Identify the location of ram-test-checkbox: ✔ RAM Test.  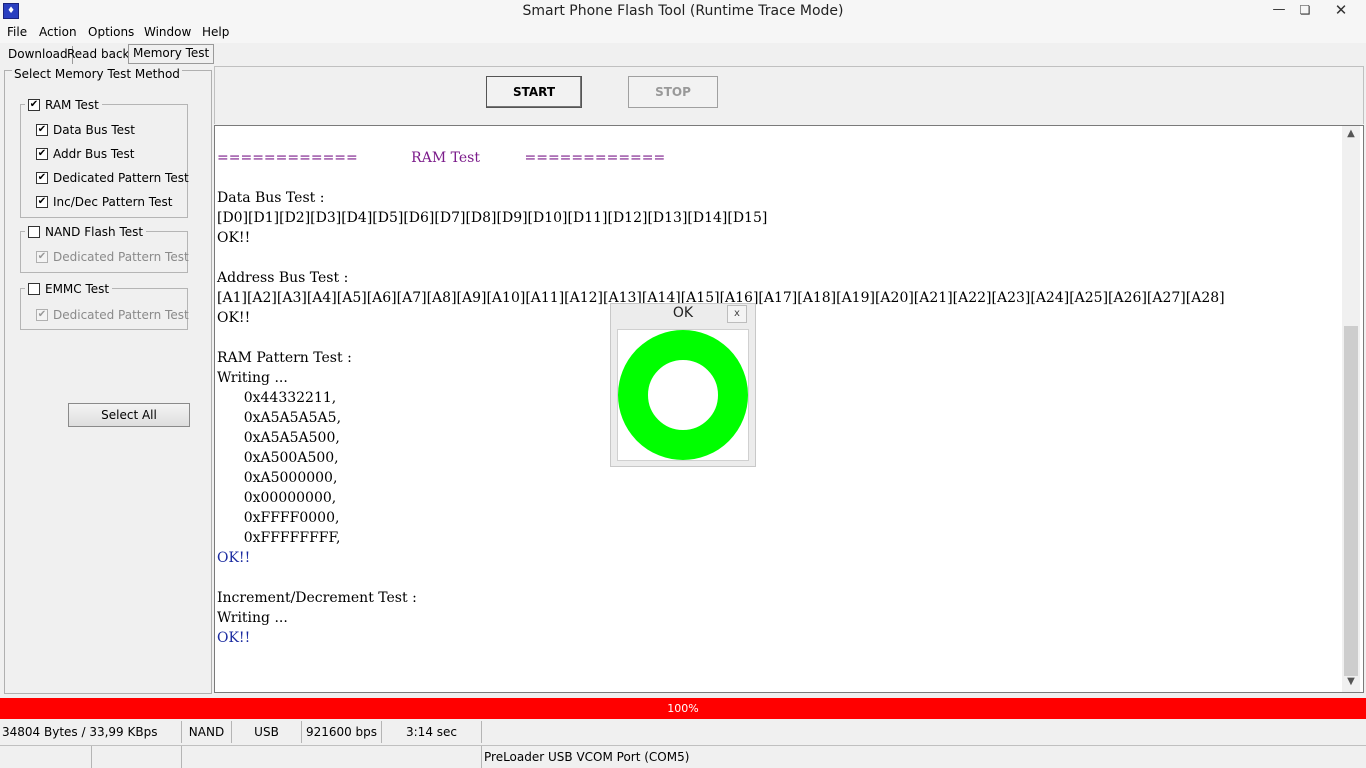
(63, 105).